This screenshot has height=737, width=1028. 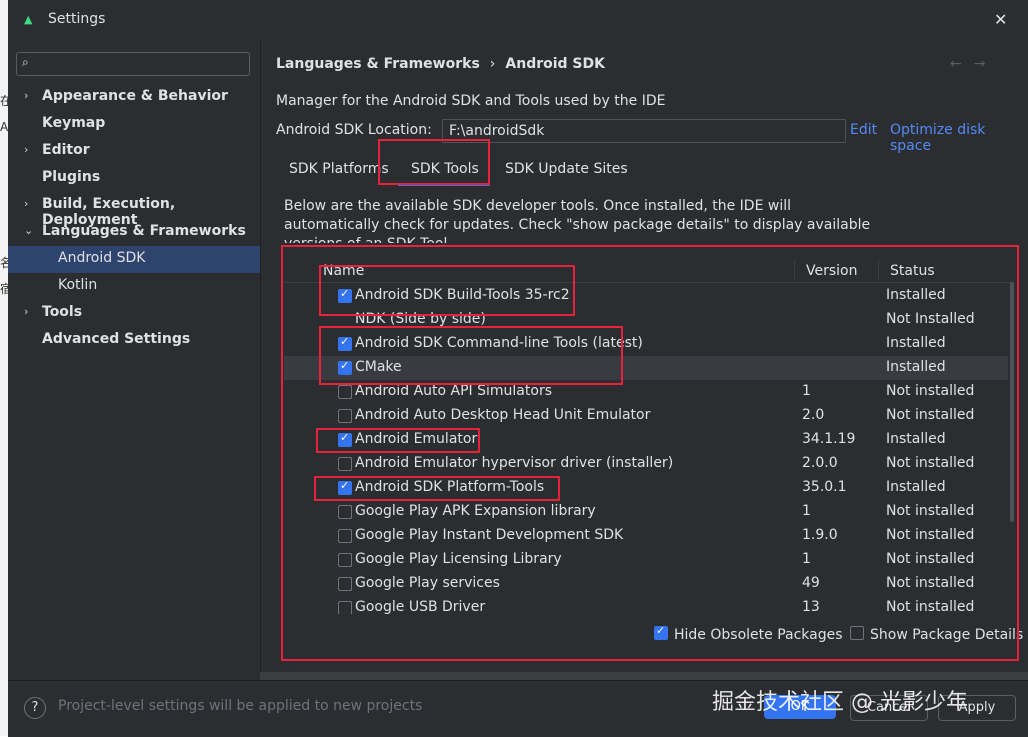 What do you see at coordinates (134, 151) in the screenshot?
I see `sidebar-item-editor: › Editor` at bounding box center [134, 151].